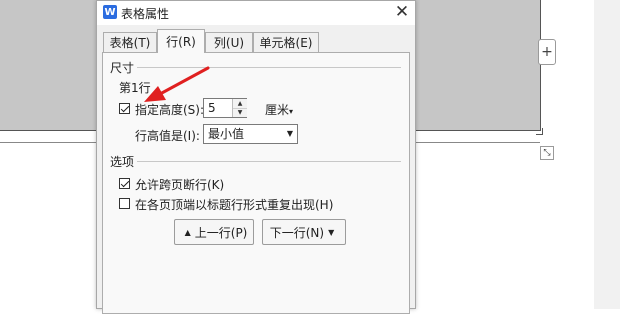 The height and width of the screenshot is (314, 620). Describe the element at coordinates (234, 205) in the screenshot. I see `repeat-header-label: 在各页顶端以标题行形式重复出现(H)` at that location.